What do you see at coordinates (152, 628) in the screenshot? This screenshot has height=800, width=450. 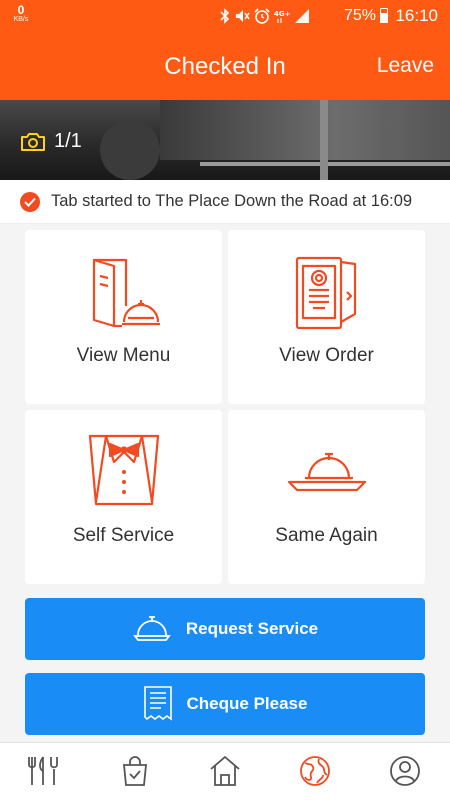 I see `bell-cloche-icon` at bounding box center [152, 628].